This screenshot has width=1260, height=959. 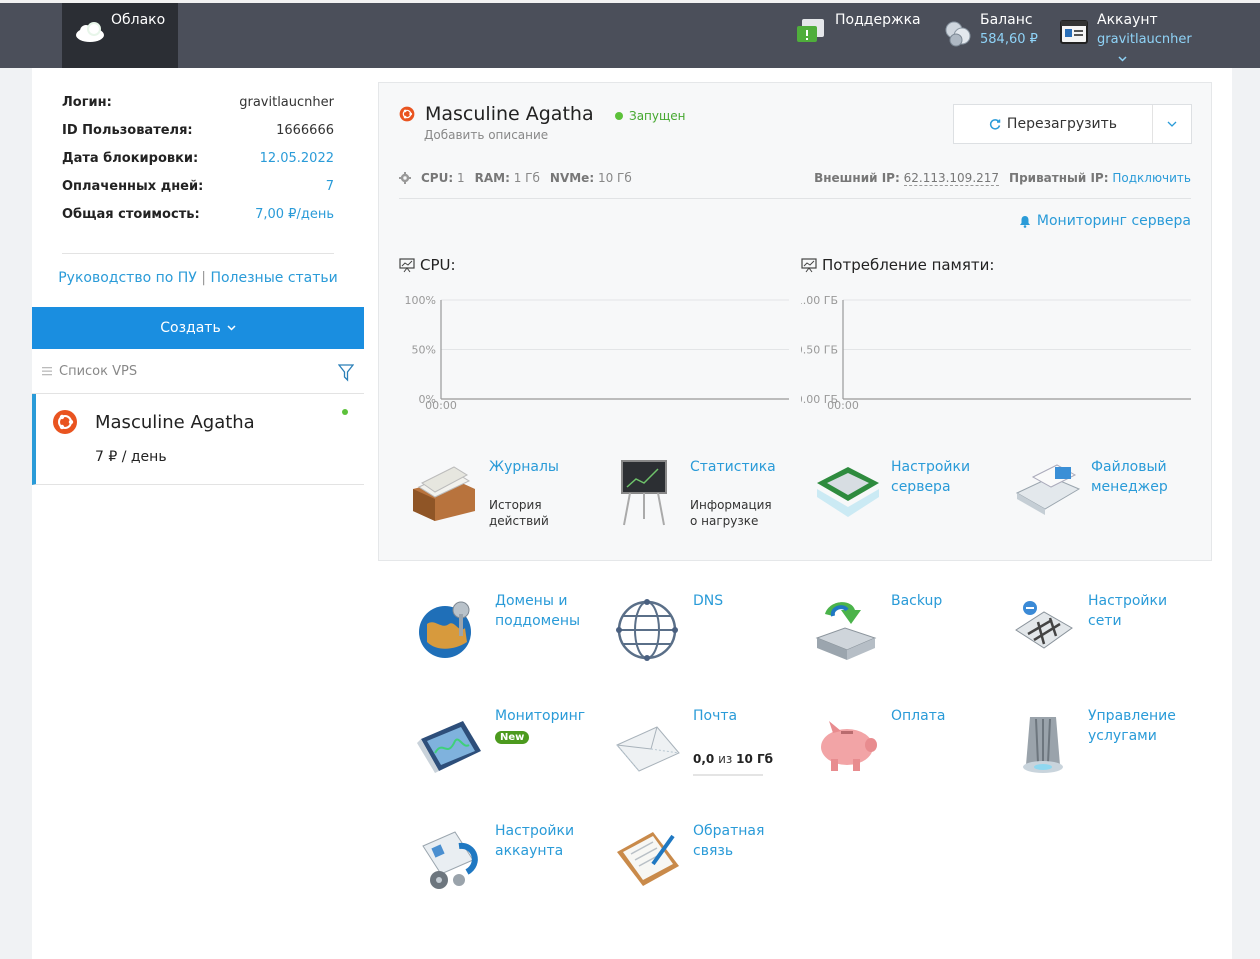 I want to click on monitoring-title: Мониторинг, so click(x=540, y=716).